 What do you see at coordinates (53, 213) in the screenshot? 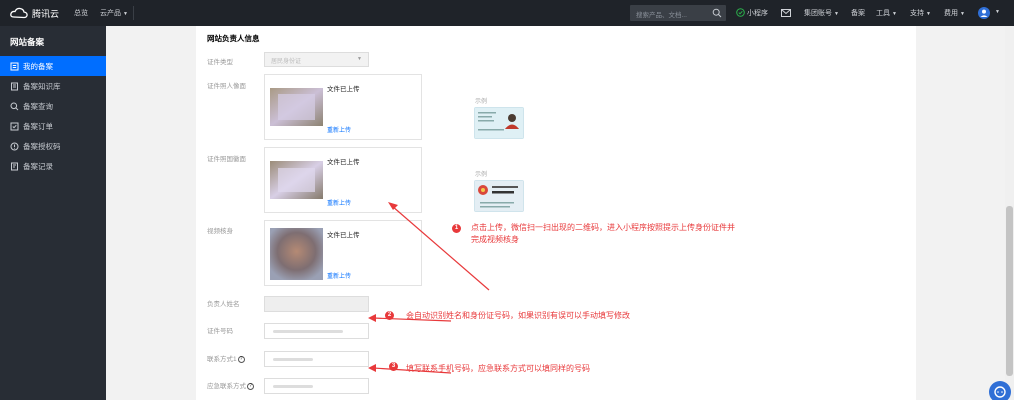
I see `sidebar: 网站备案 我的备案 备案知识库 备案查询 备案订单 备案授权码 备案记录` at bounding box center [53, 213].